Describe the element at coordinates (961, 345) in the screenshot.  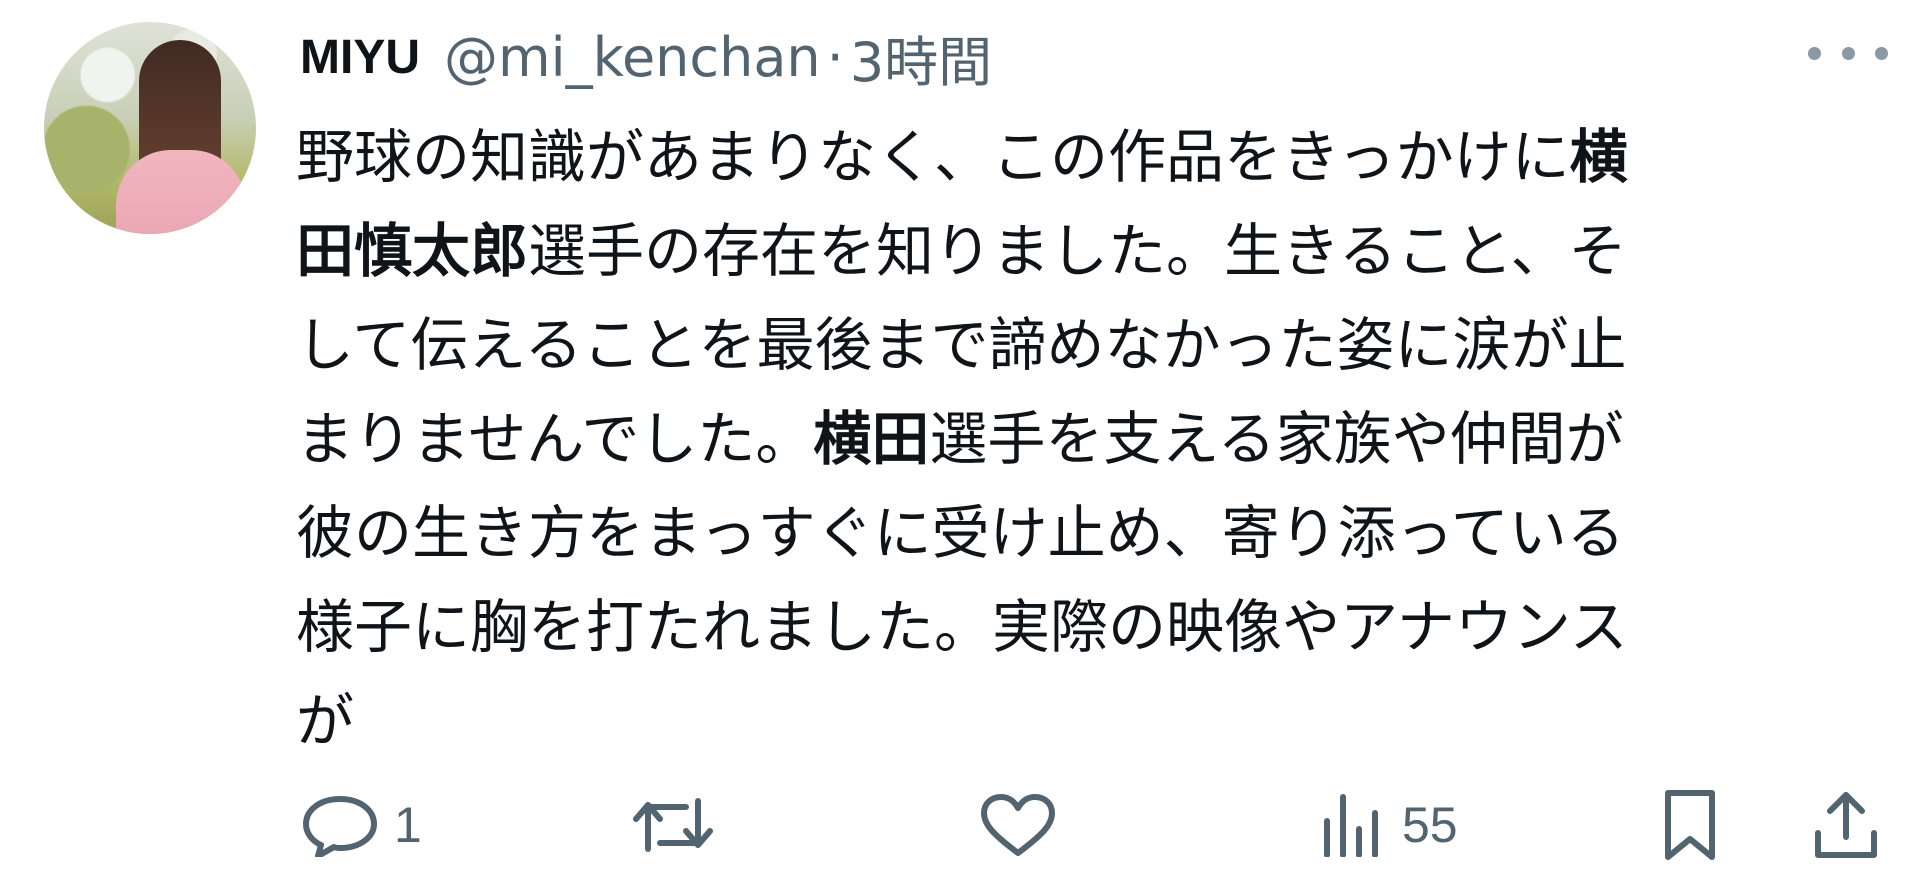
I see `tweet-text-segment: して伝えることを最後まで諦めなかった姿に涙が止` at that location.